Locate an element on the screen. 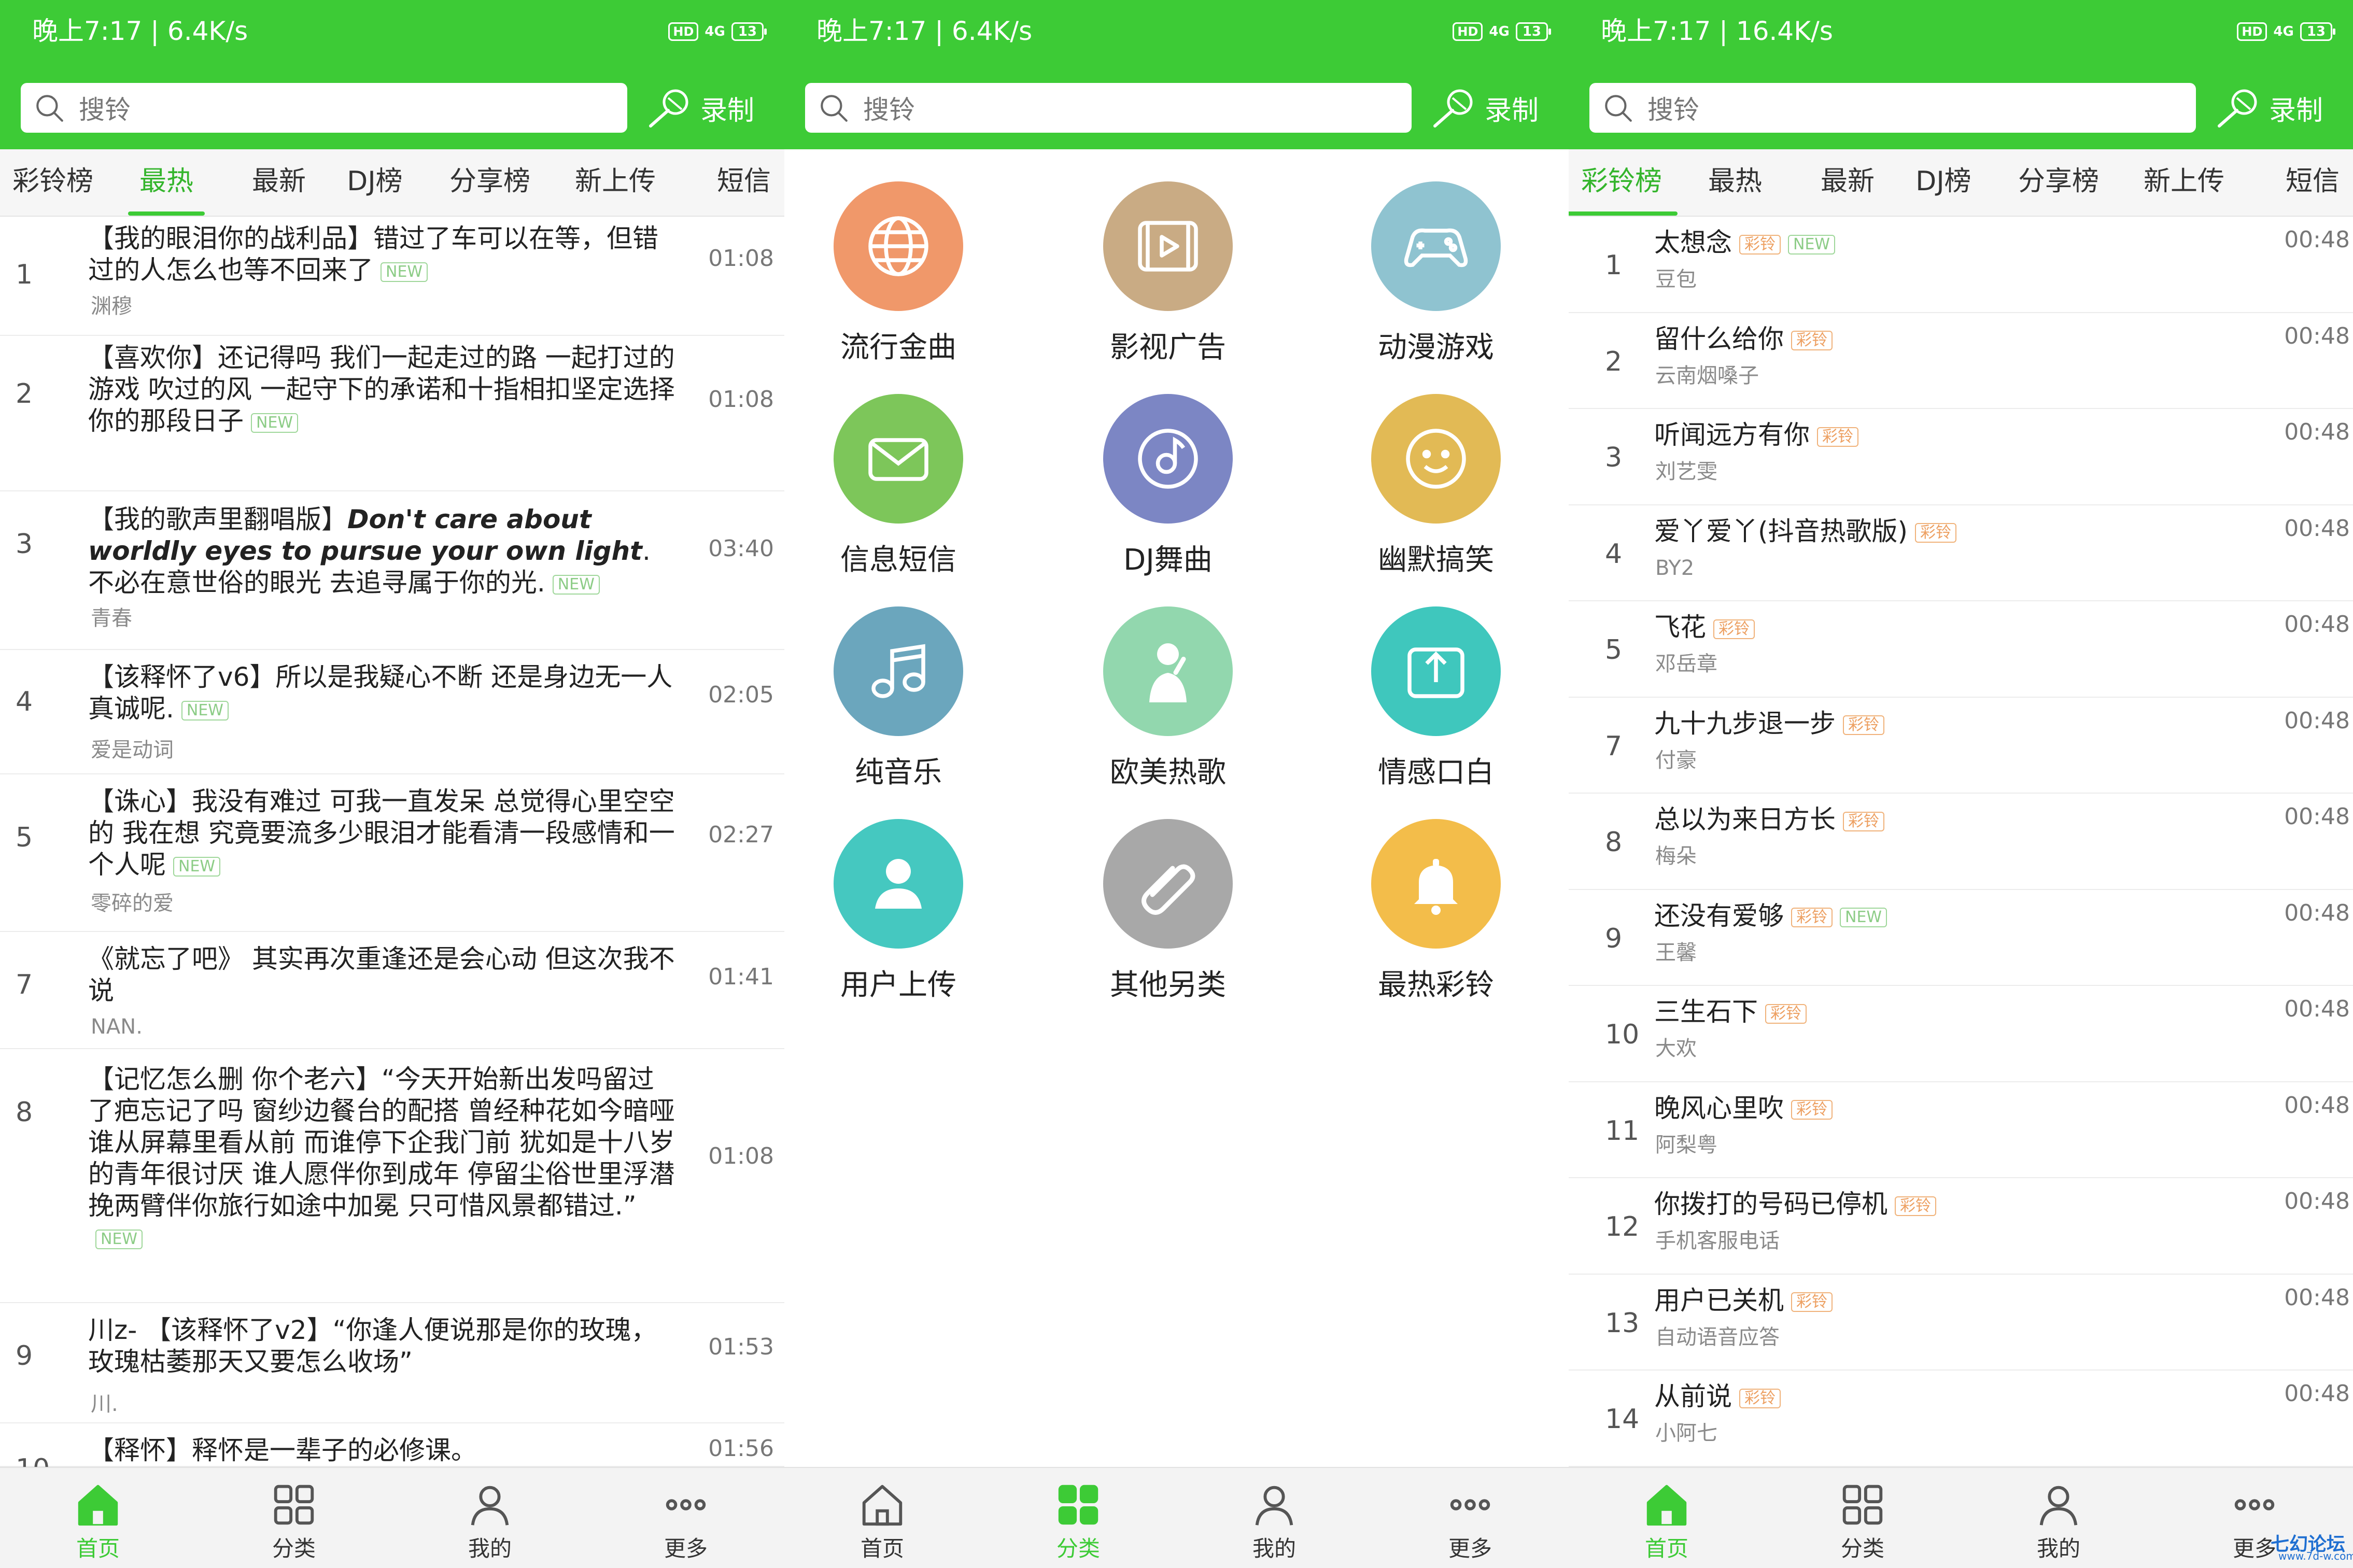 Image resolution: width=2353 pixels, height=1568 pixels. ringtone-row: 5 飞花 彩铃 邓岳章 00:48 is located at coordinates (1961, 649).